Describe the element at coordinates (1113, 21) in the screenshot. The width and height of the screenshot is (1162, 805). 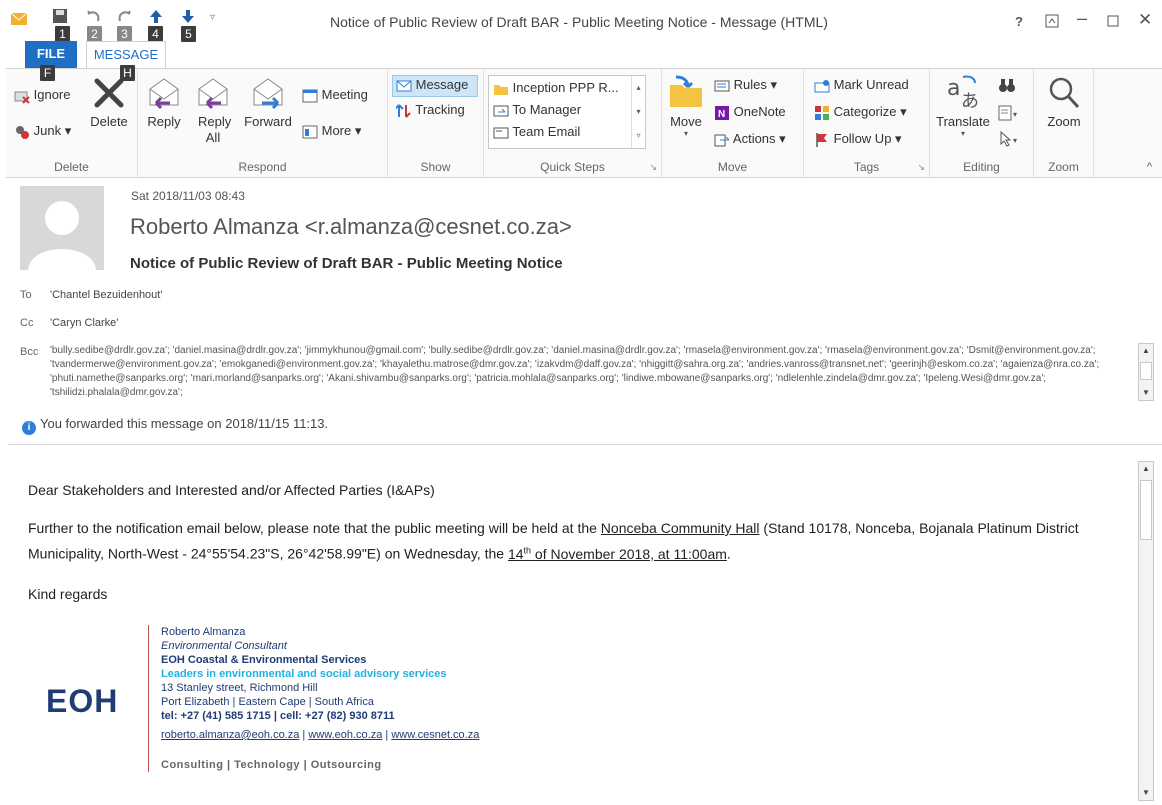
I see `maximize-button` at that location.